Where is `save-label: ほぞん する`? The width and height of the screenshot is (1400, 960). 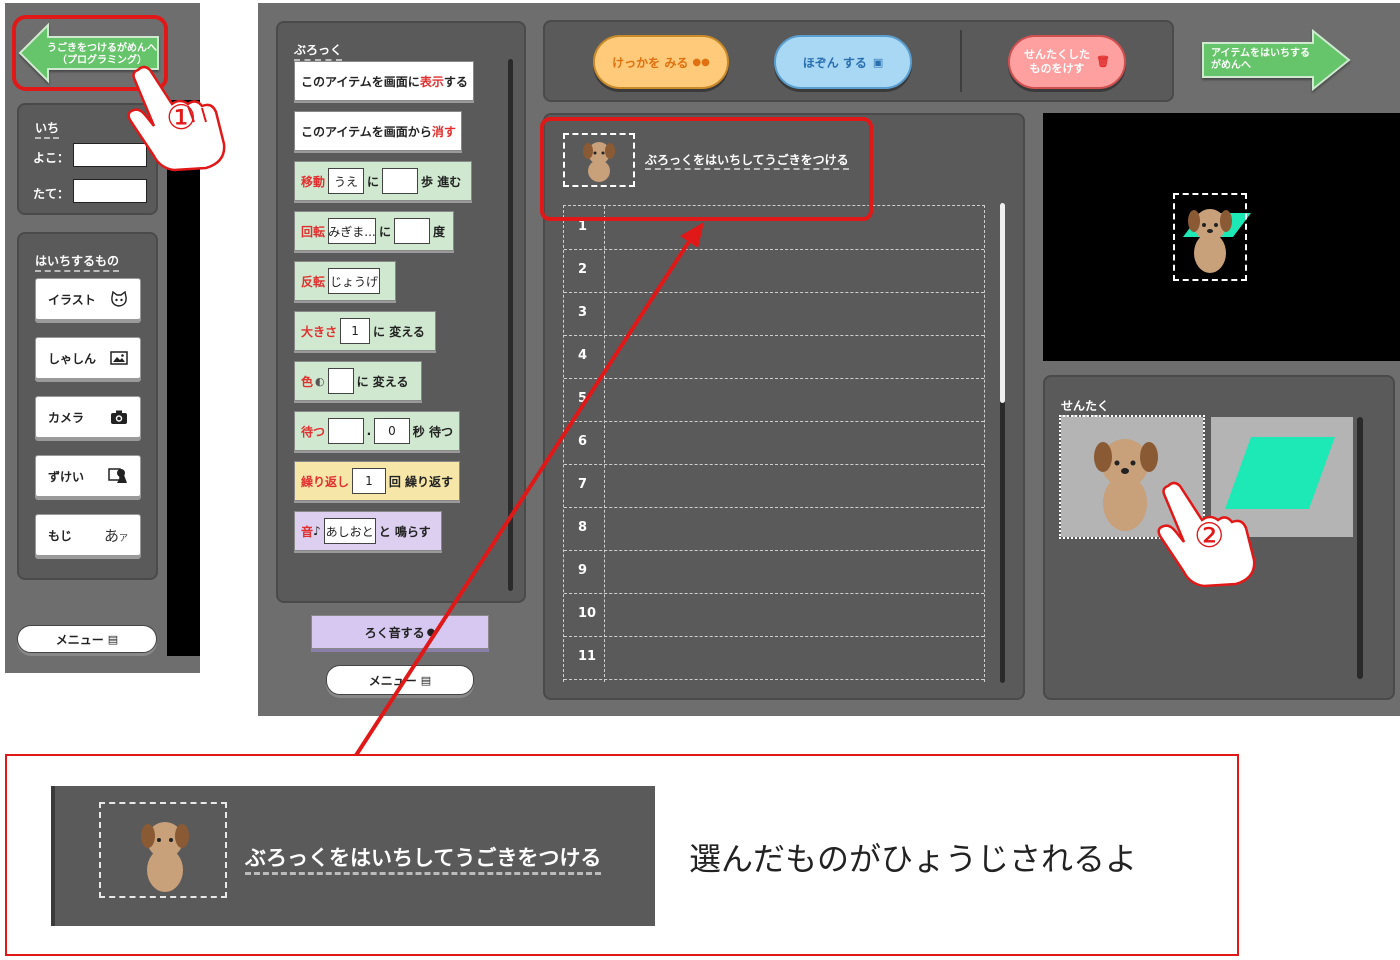
save-label: ほぞん する is located at coordinates (834, 62).